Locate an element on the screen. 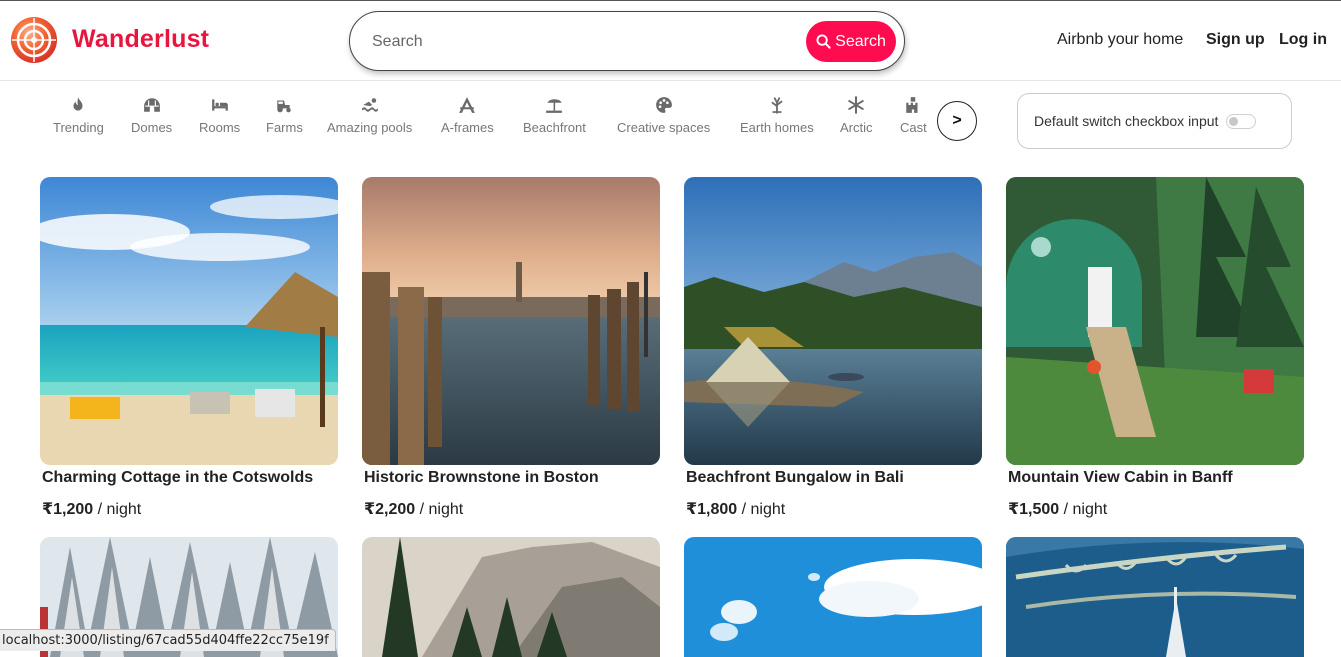 The image size is (1341, 657). search-bar: Search is located at coordinates (627, 41).